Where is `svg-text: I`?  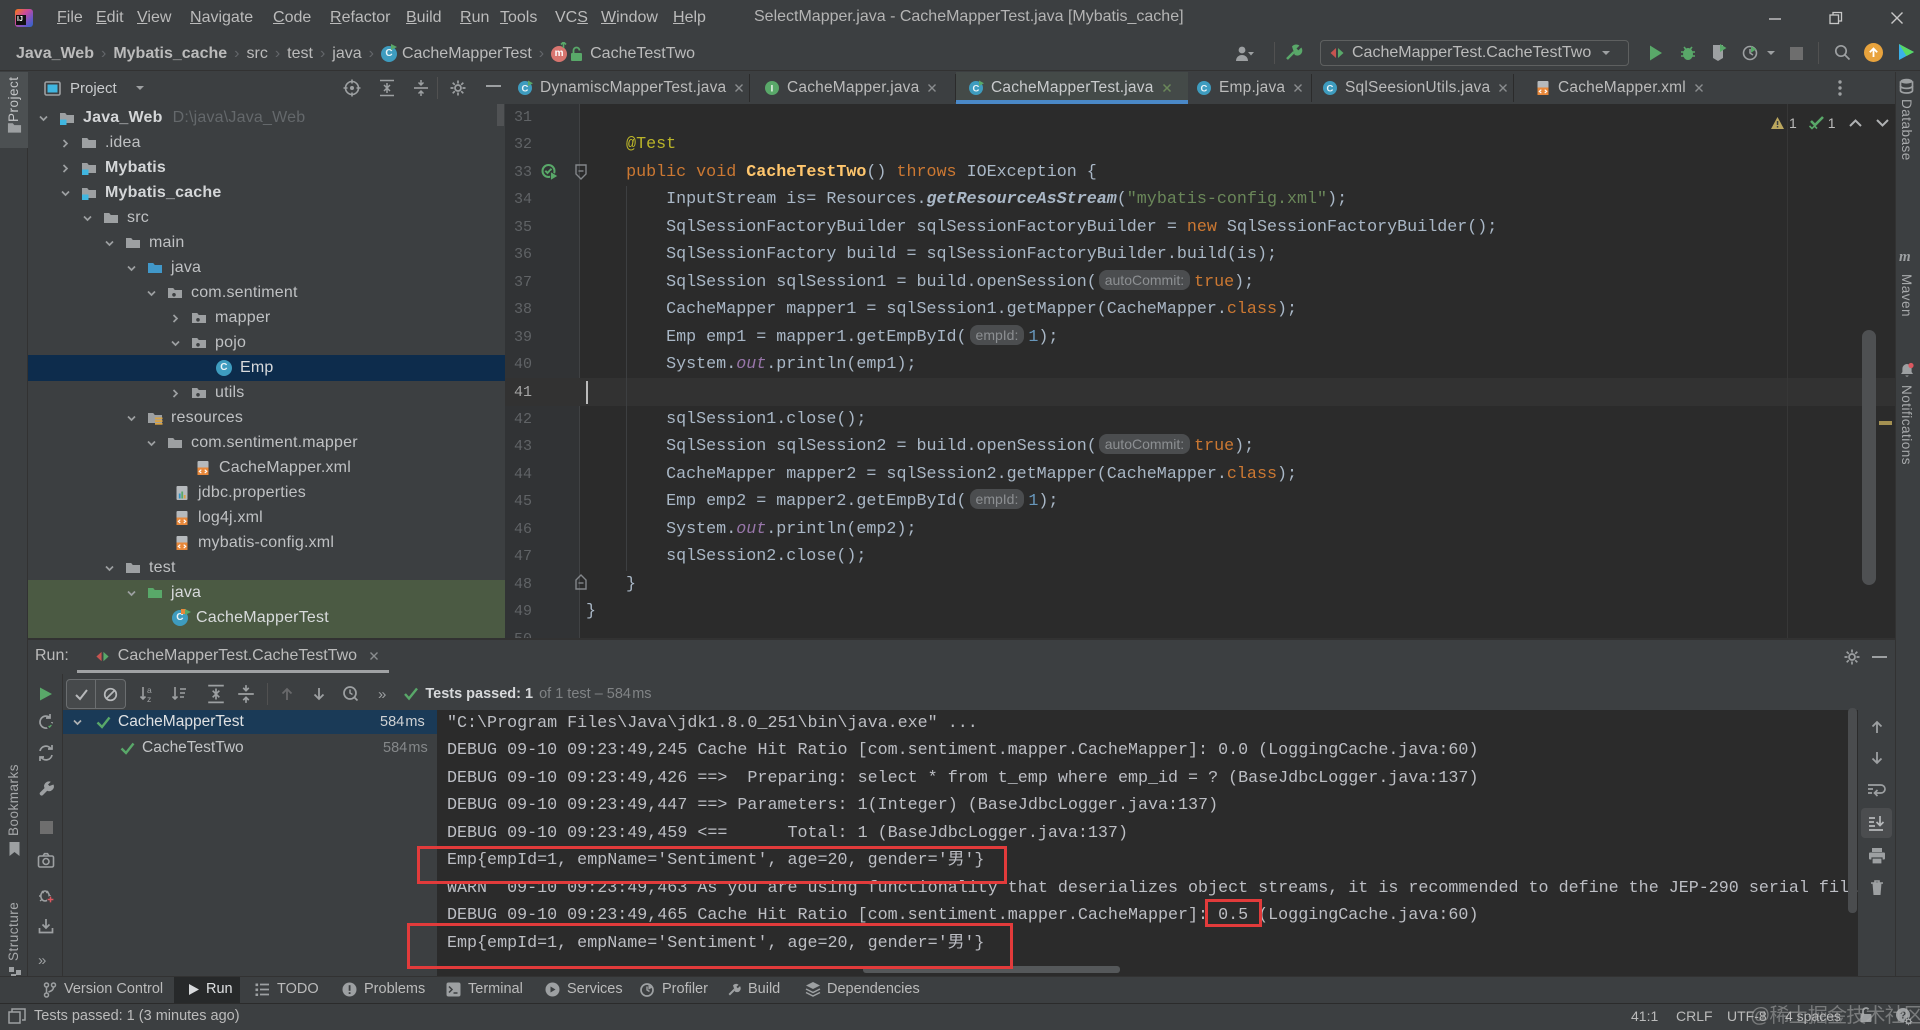
svg-text: I is located at coordinates (772, 89).